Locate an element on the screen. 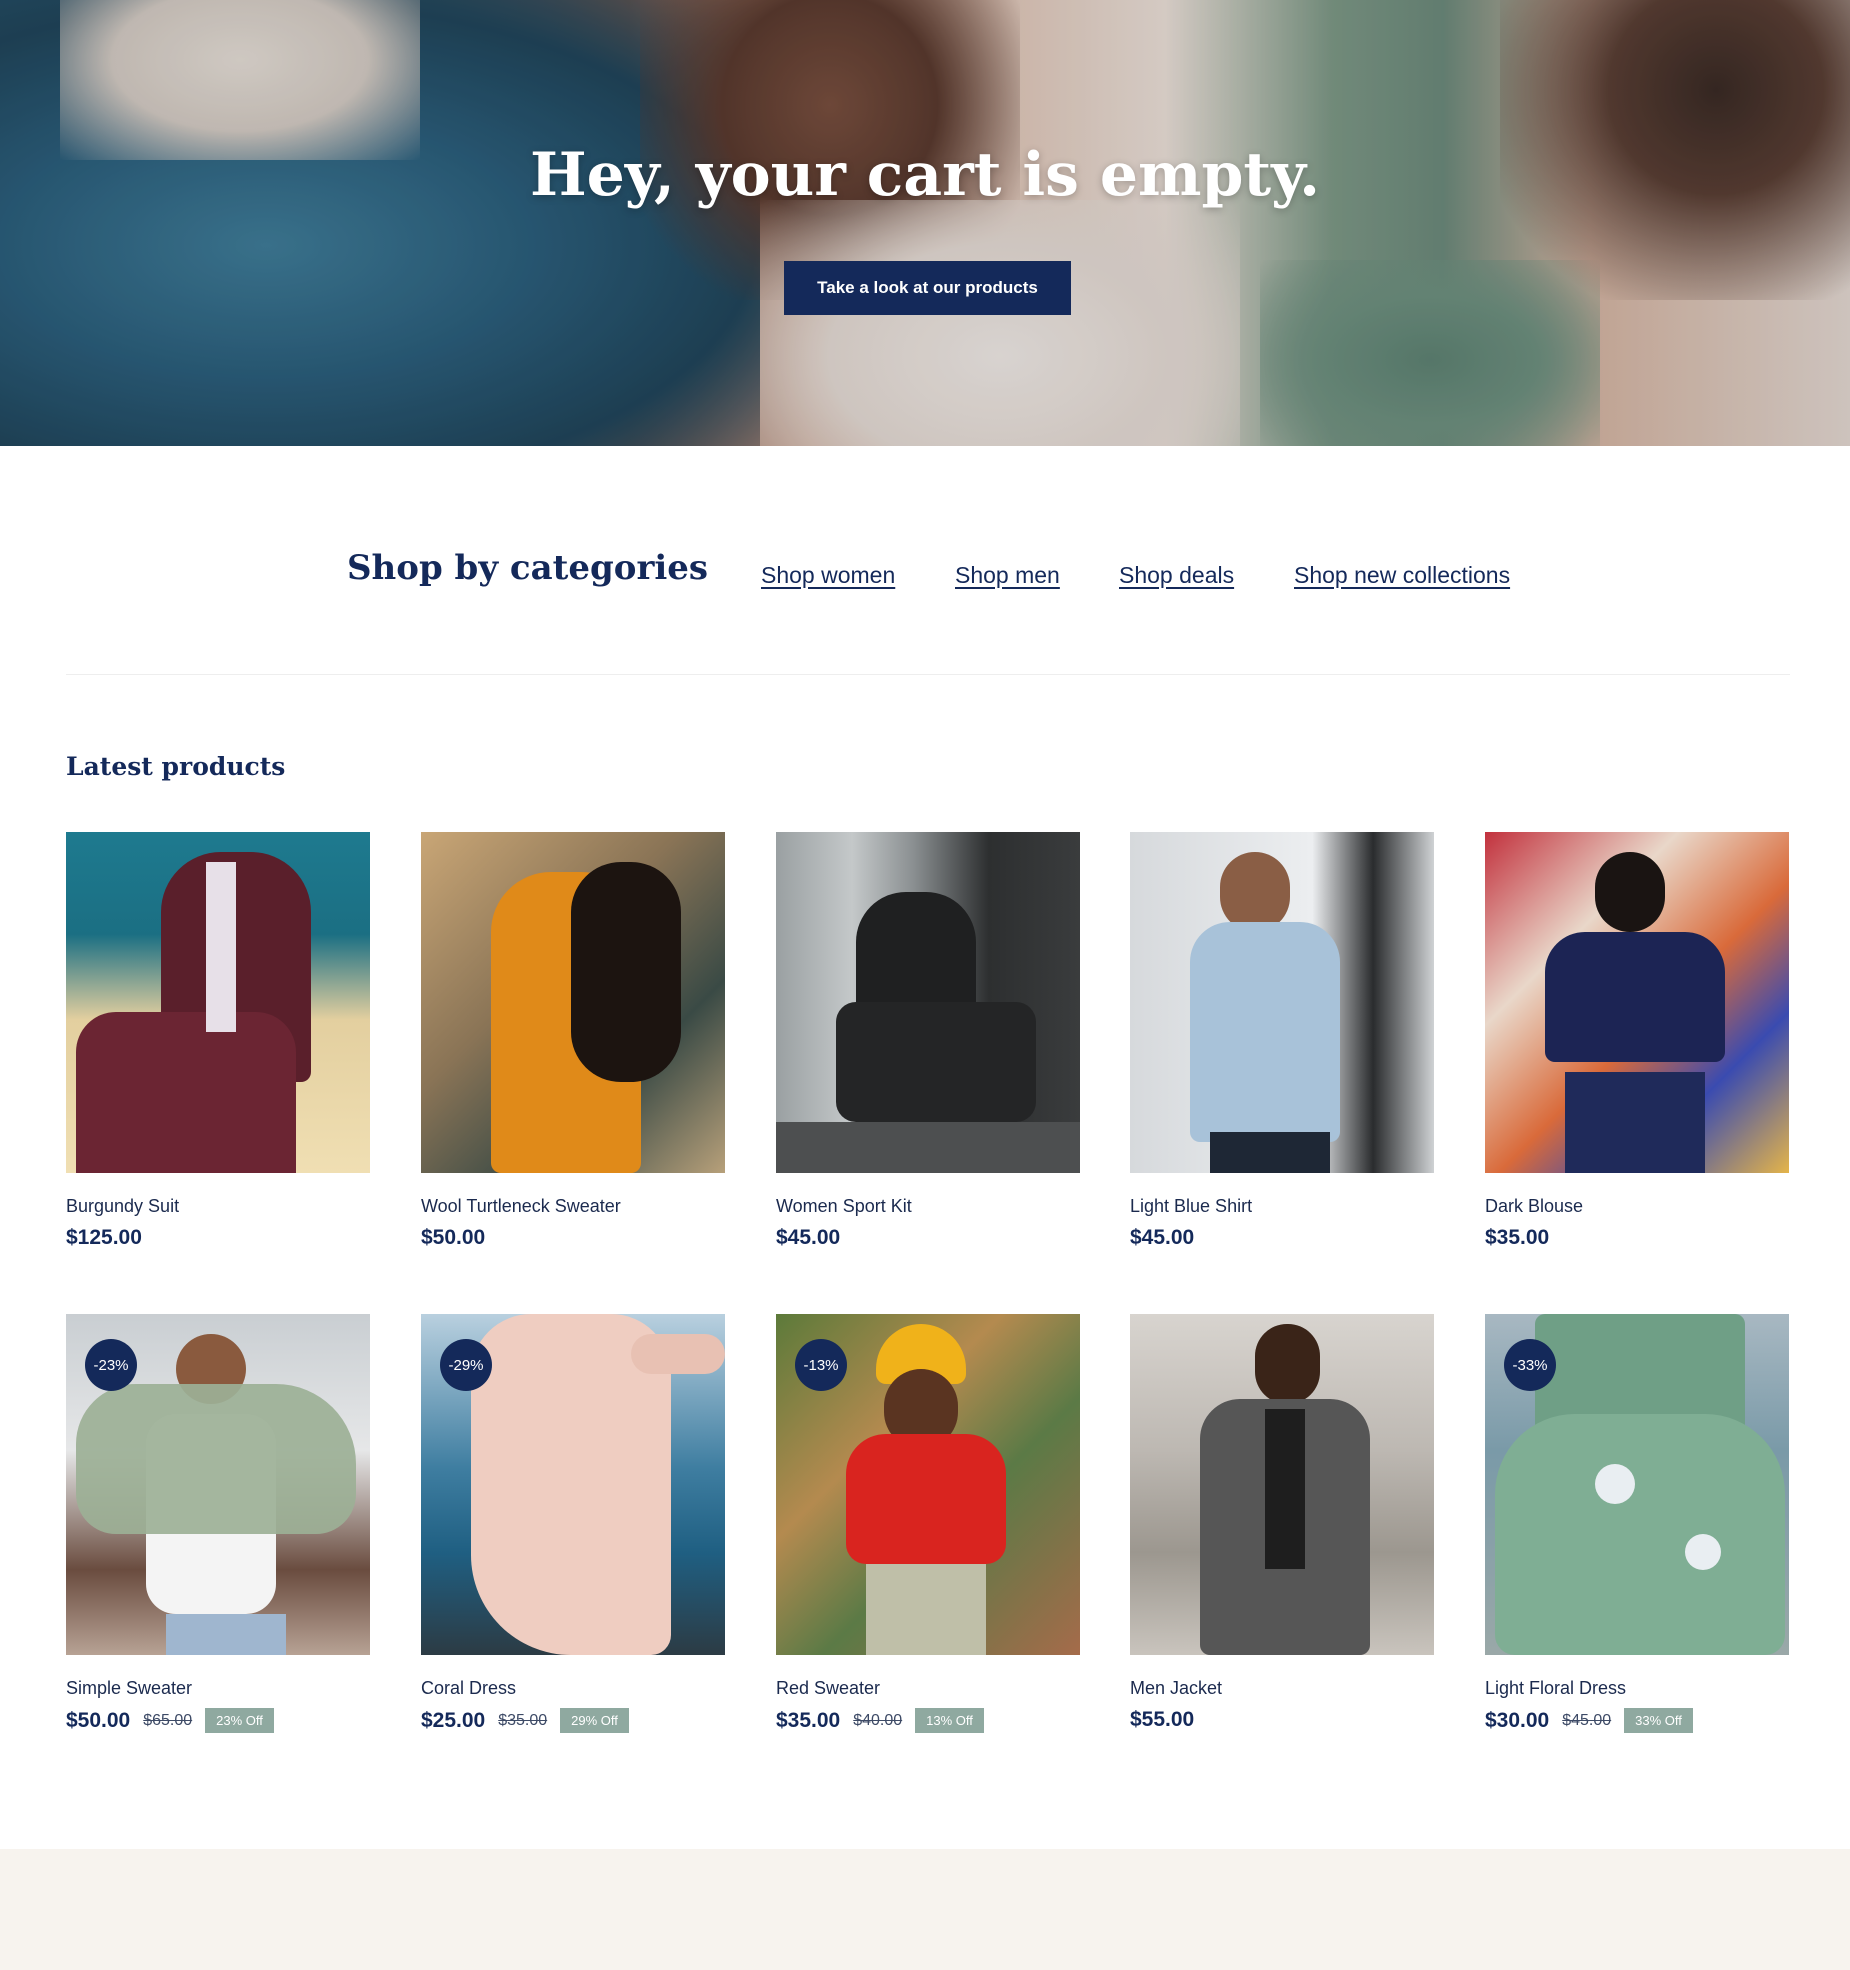  product-image: -29% is located at coordinates (573, 1484).